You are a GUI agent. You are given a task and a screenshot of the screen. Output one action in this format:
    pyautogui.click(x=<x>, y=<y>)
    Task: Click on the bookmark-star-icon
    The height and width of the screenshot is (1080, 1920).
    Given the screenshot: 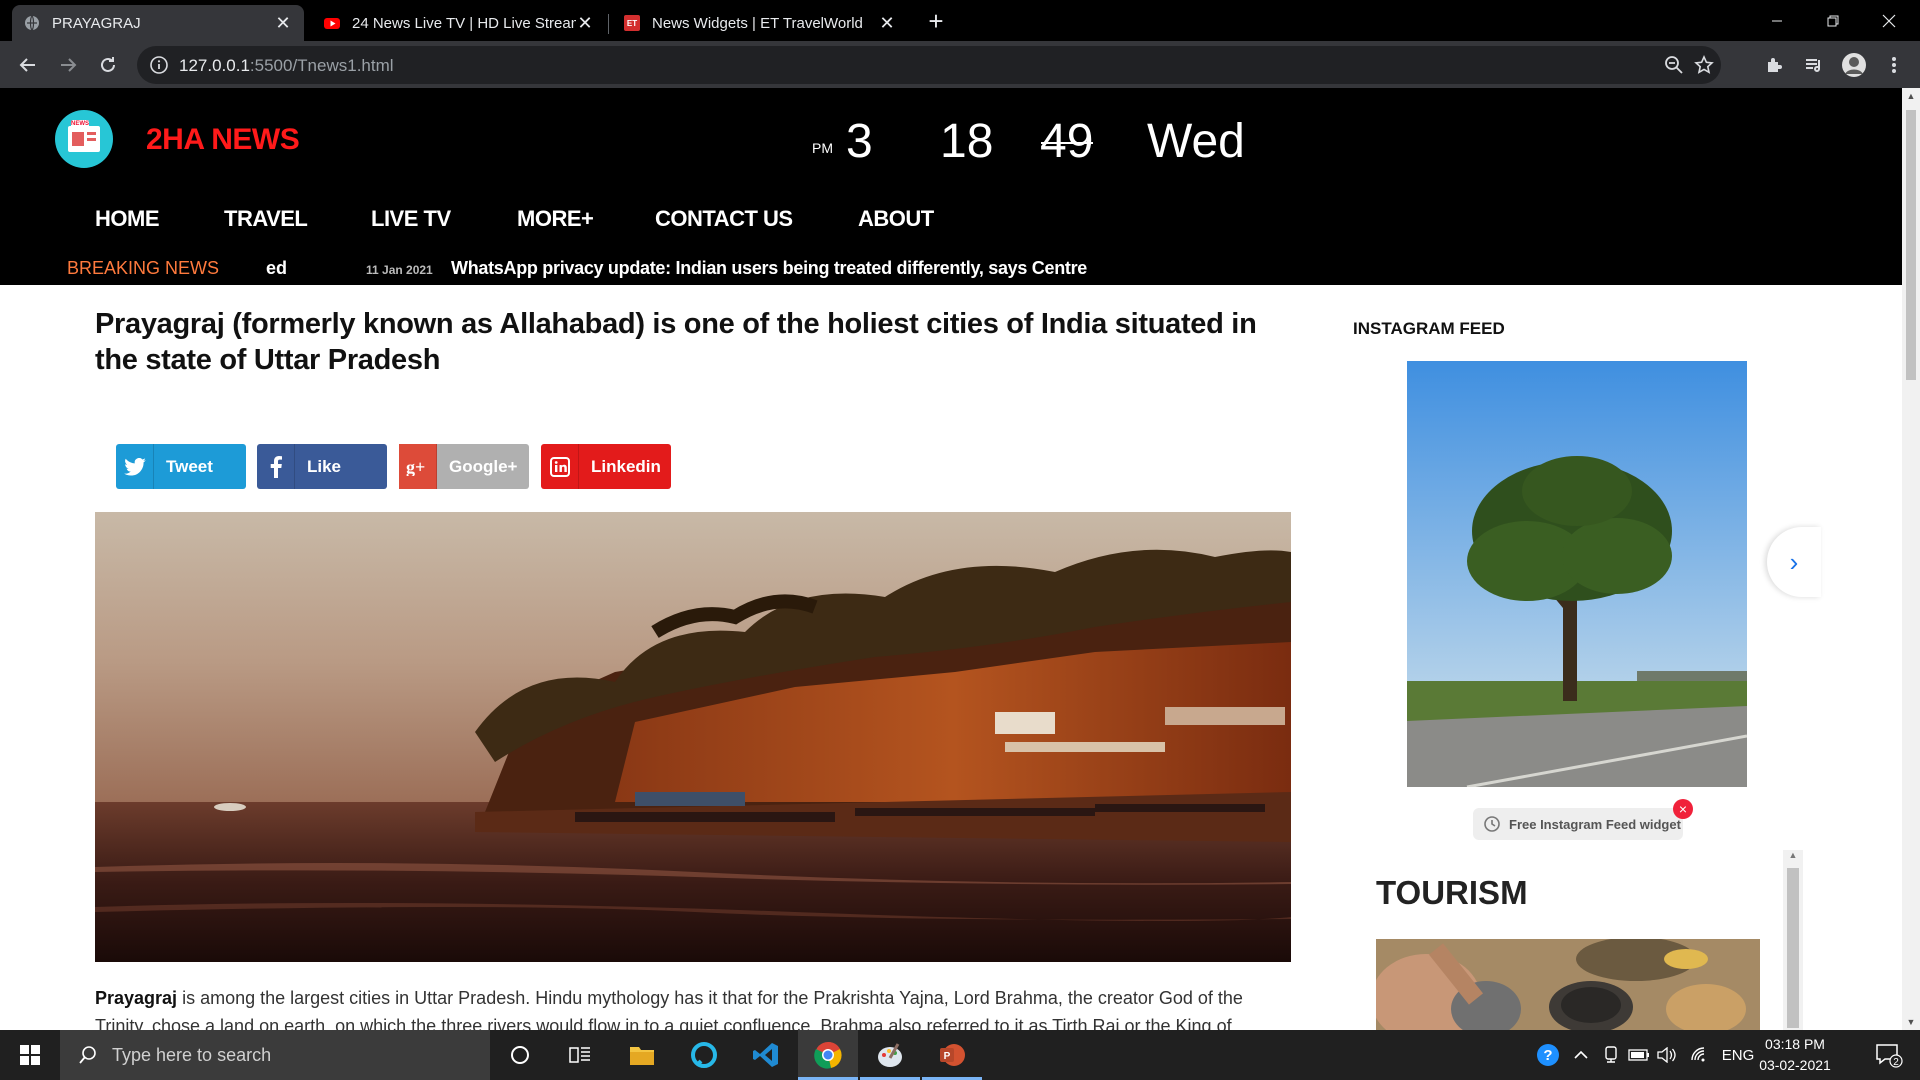 What is the action you would take?
    pyautogui.click(x=1704, y=65)
    